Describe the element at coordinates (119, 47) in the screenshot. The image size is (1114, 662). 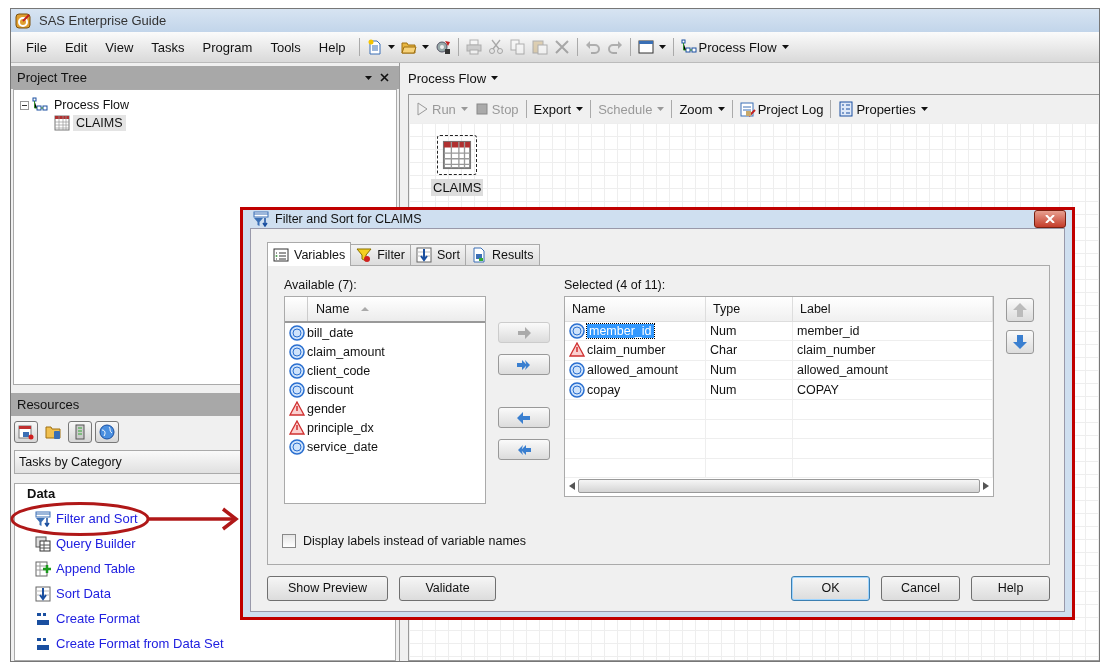
I see `menu-item: View` at that location.